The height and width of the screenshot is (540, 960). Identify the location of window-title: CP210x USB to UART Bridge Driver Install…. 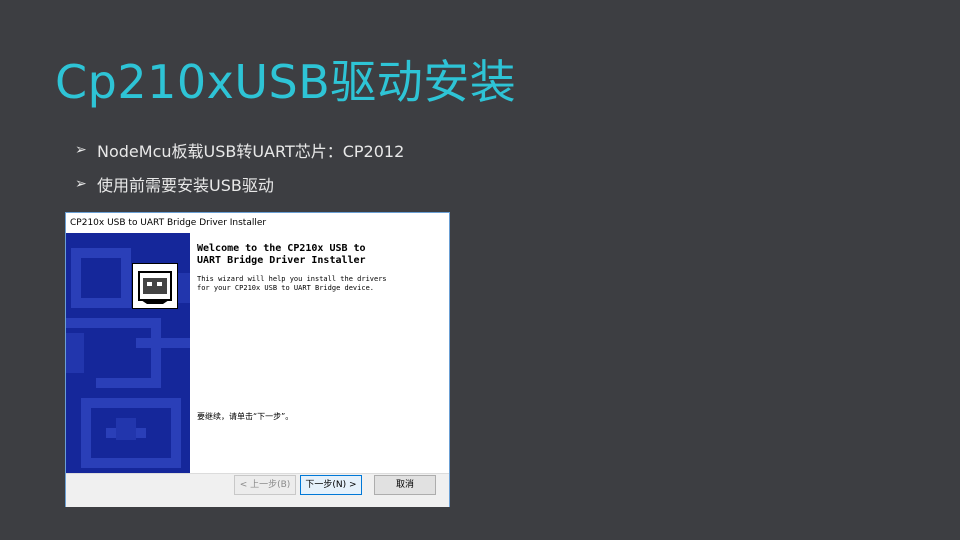
(257, 223).